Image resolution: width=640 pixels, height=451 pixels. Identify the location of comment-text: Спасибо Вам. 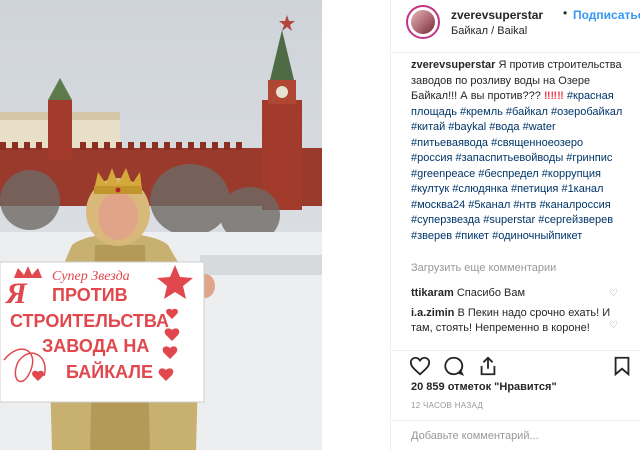
(491, 293).